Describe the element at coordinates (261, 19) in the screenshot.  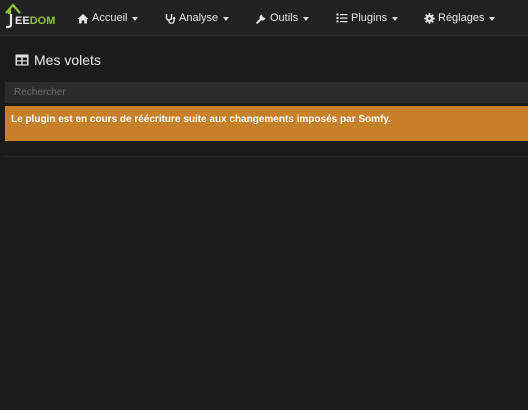
I see `wrench-icon` at that location.